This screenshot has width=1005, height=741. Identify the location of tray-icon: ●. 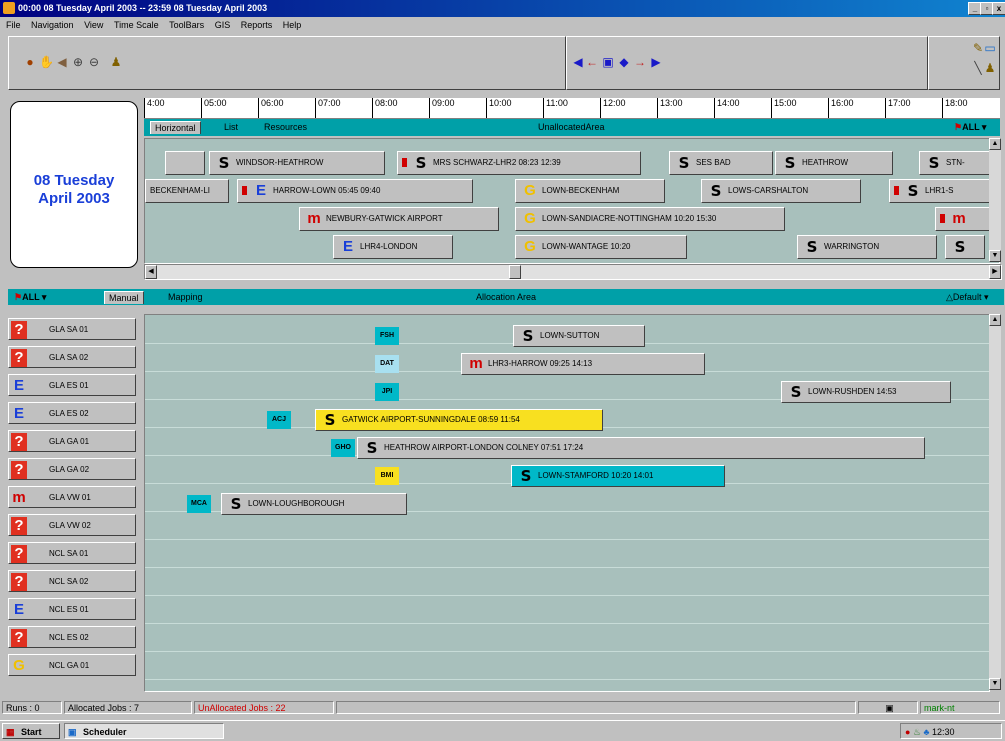
(907, 732).